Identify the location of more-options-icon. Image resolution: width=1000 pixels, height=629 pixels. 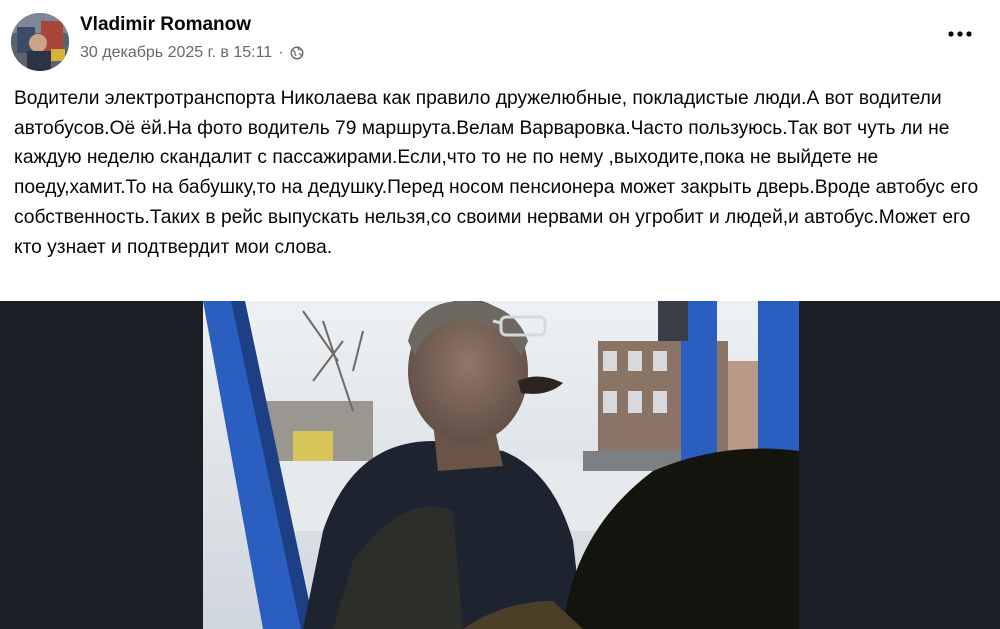
(960, 34).